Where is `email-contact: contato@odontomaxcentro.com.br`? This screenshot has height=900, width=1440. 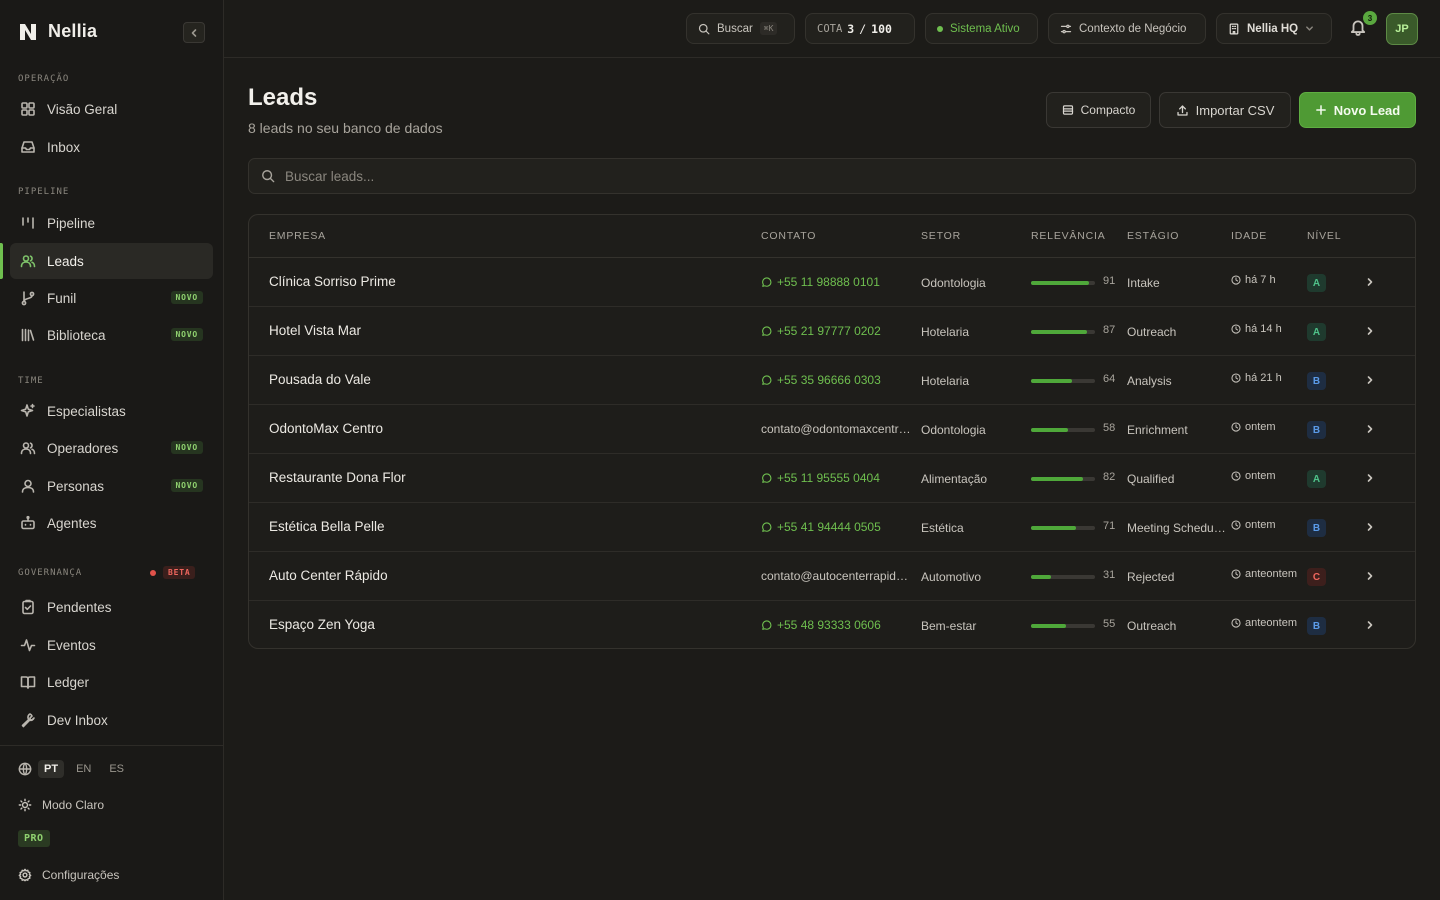 email-contact: contato@odontomaxcentro.com.br is located at coordinates (837, 429).